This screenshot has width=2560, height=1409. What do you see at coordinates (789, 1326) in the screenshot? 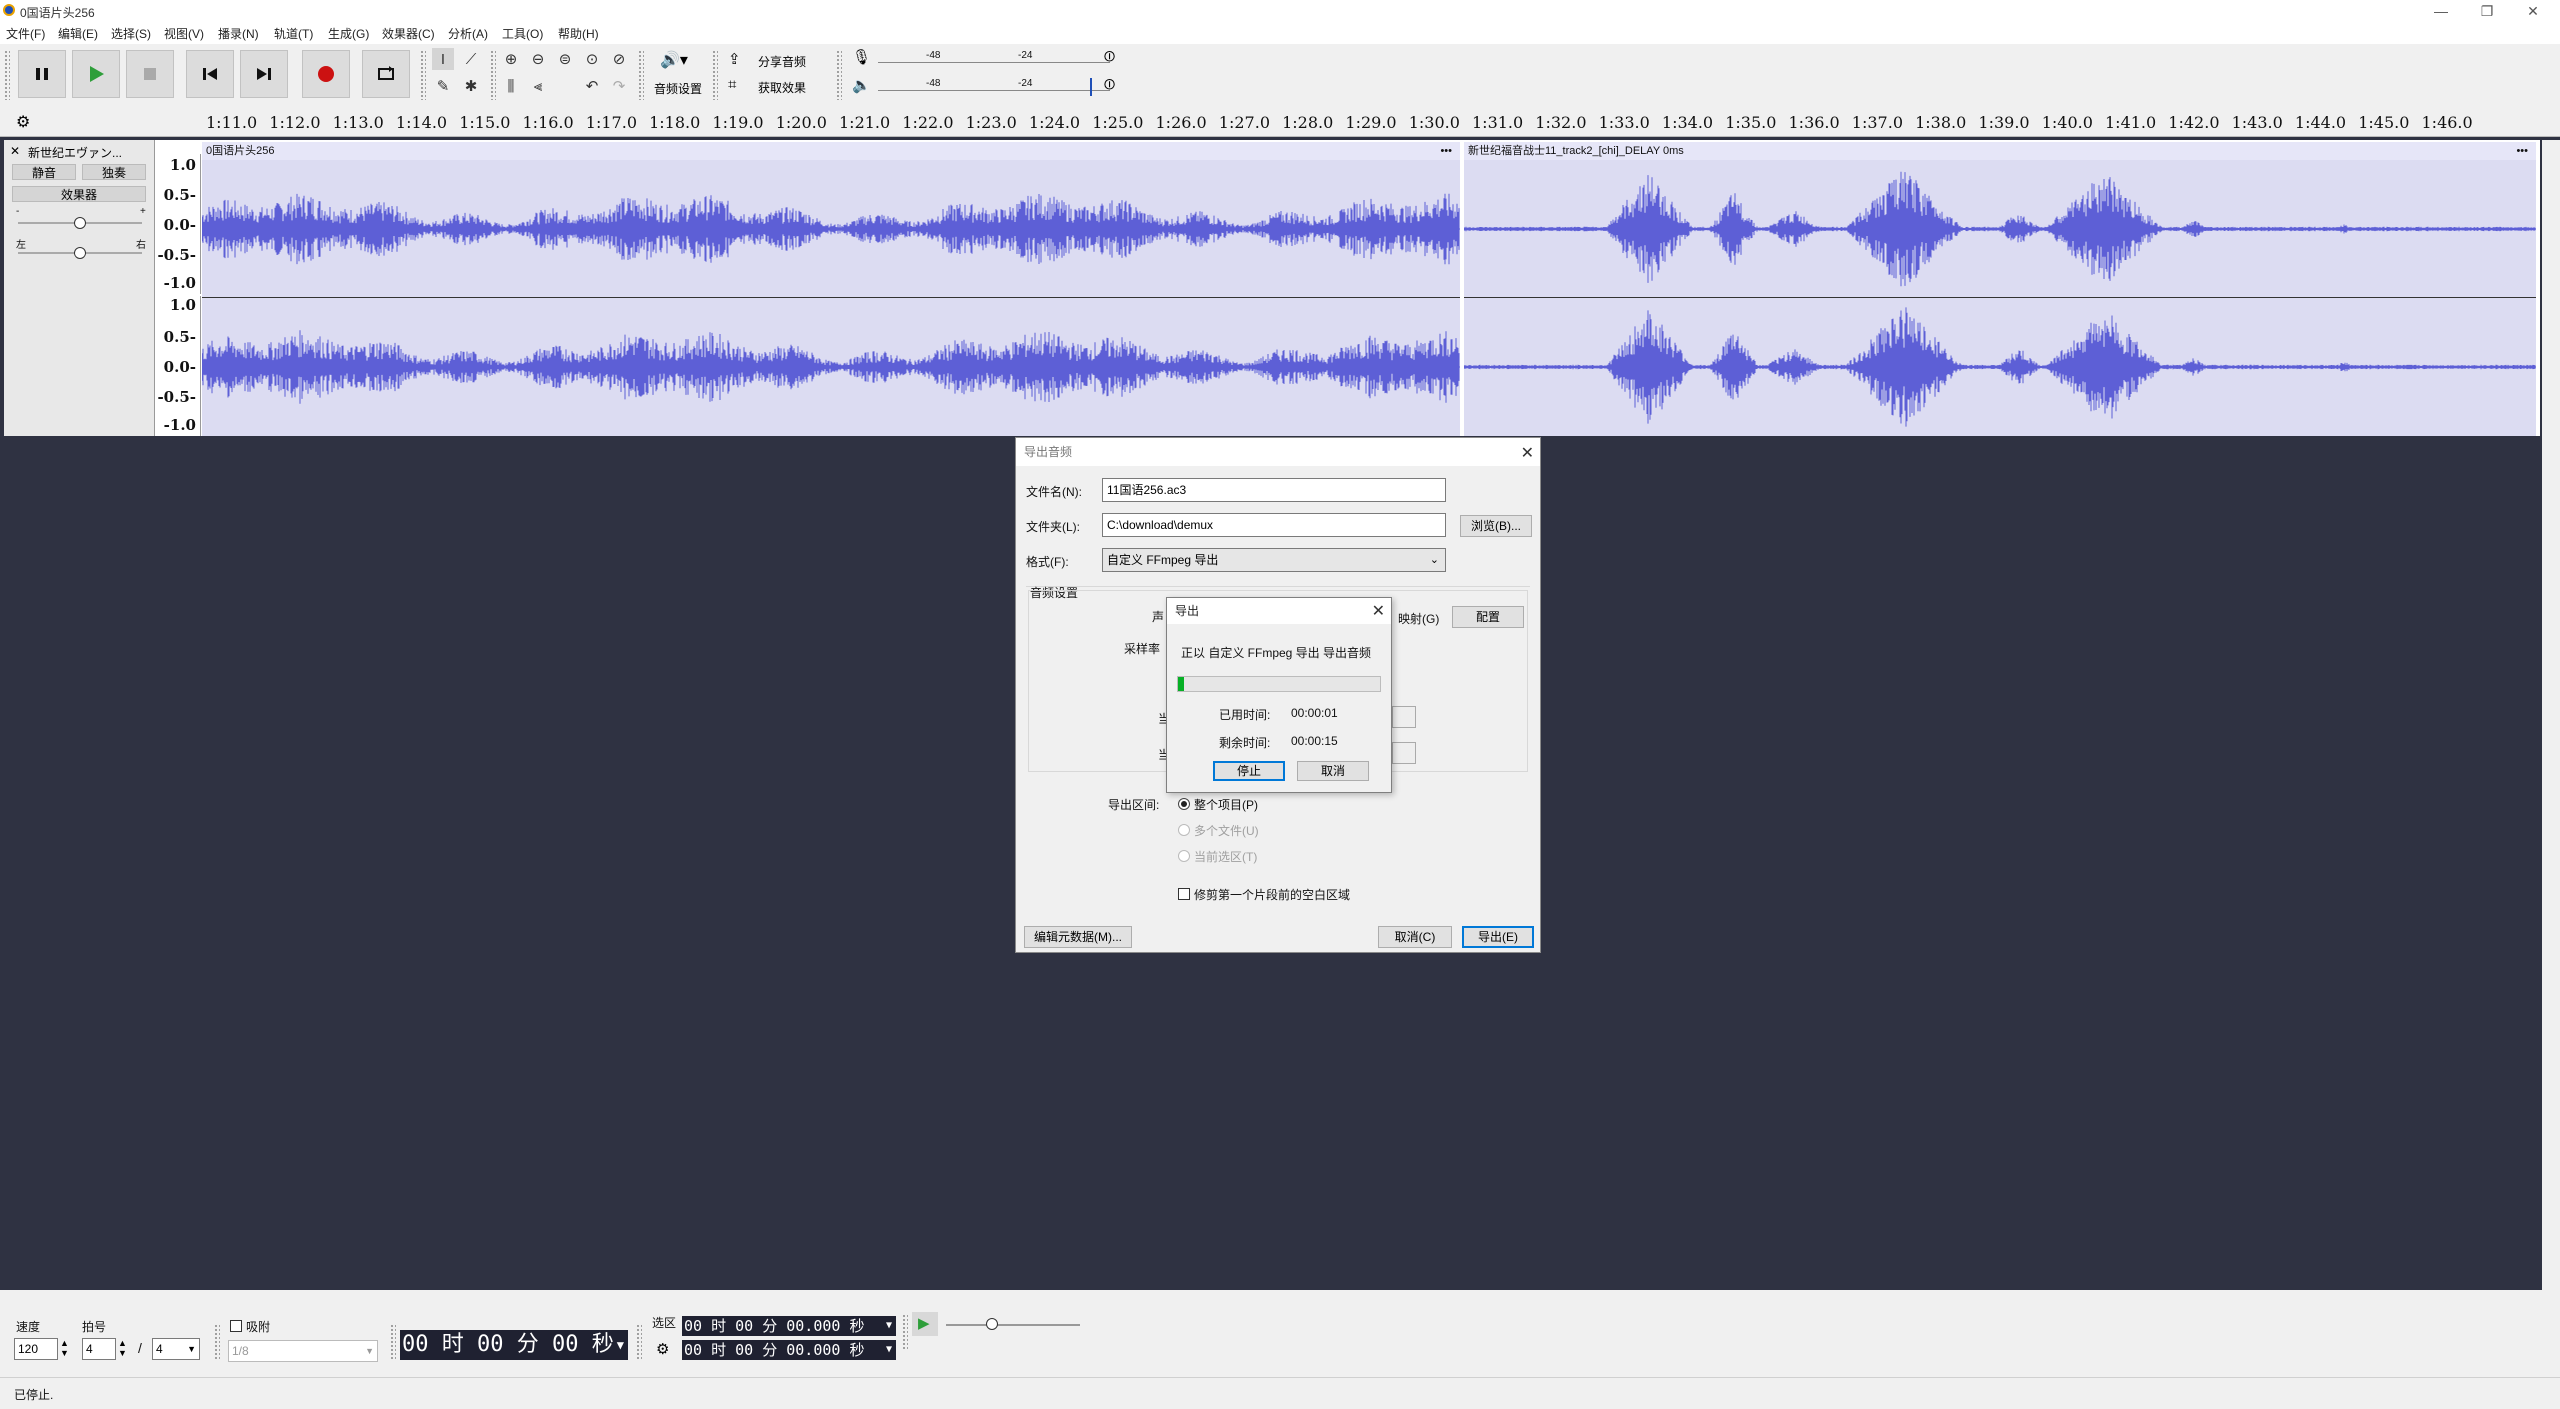
I see `selection-start-time: 00 时 00 分 00.000 秒 ▼` at bounding box center [789, 1326].